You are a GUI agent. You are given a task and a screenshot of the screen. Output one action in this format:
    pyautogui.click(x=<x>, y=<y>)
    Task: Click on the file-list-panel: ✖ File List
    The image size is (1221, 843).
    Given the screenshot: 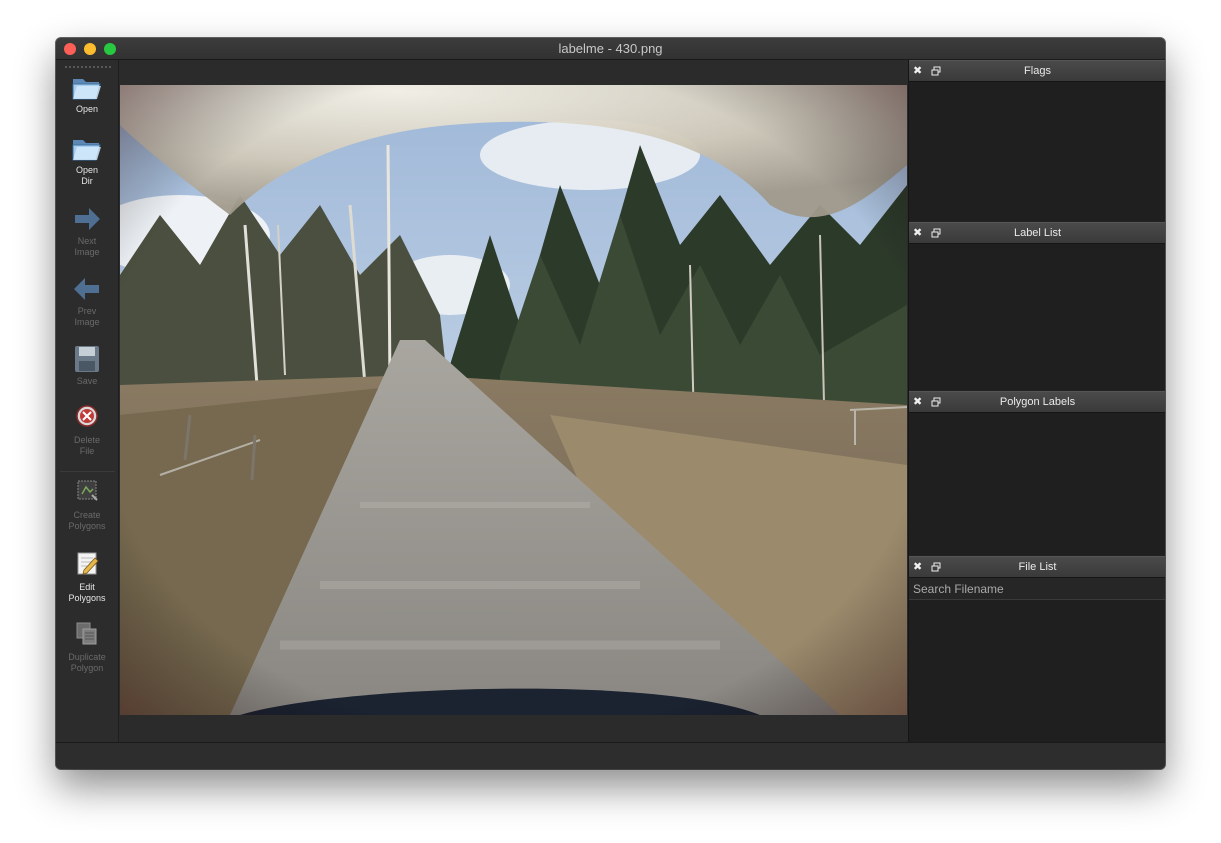 What is the action you would take?
    pyautogui.click(x=1037, y=649)
    